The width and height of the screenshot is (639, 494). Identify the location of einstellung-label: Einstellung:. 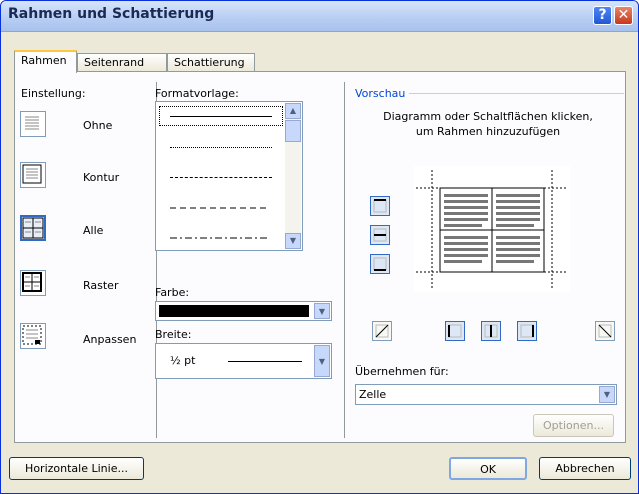
(53, 93).